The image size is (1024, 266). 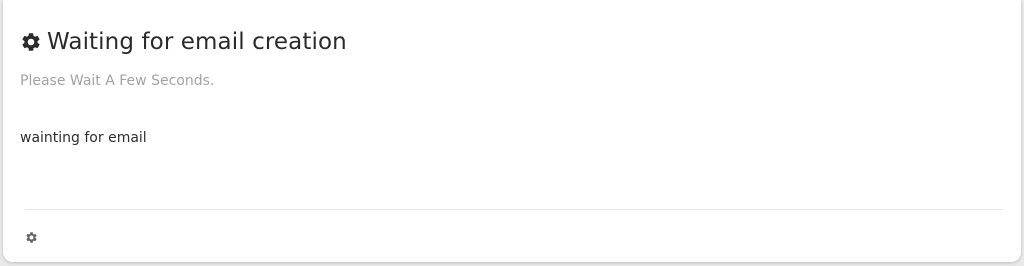 What do you see at coordinates (197, 42) in the screenshot?
I see `card-title: Waiting for email creation` at bounding box center [197, 42].